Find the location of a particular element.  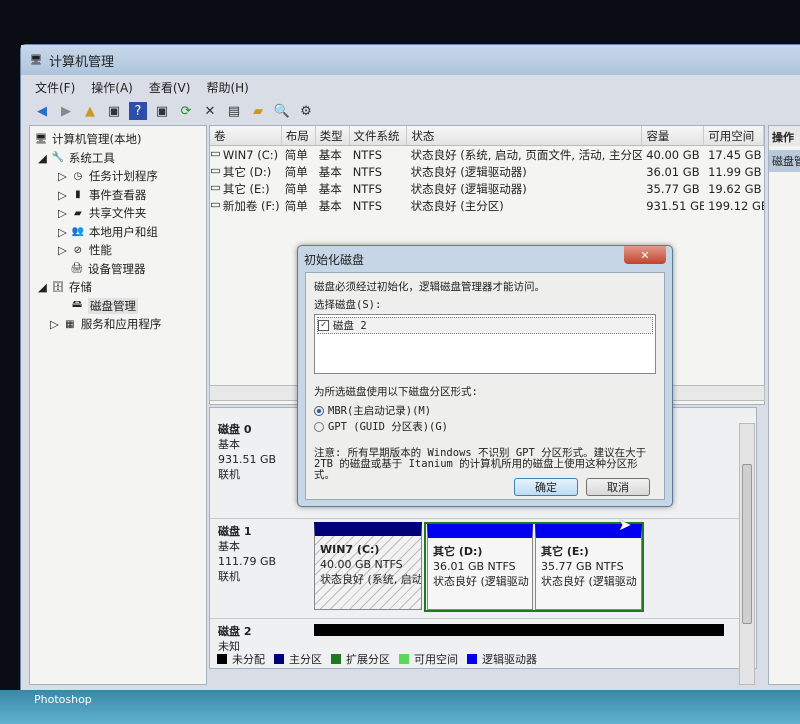

disk-2-unallocated-bar is located at coordinates (519, 630).